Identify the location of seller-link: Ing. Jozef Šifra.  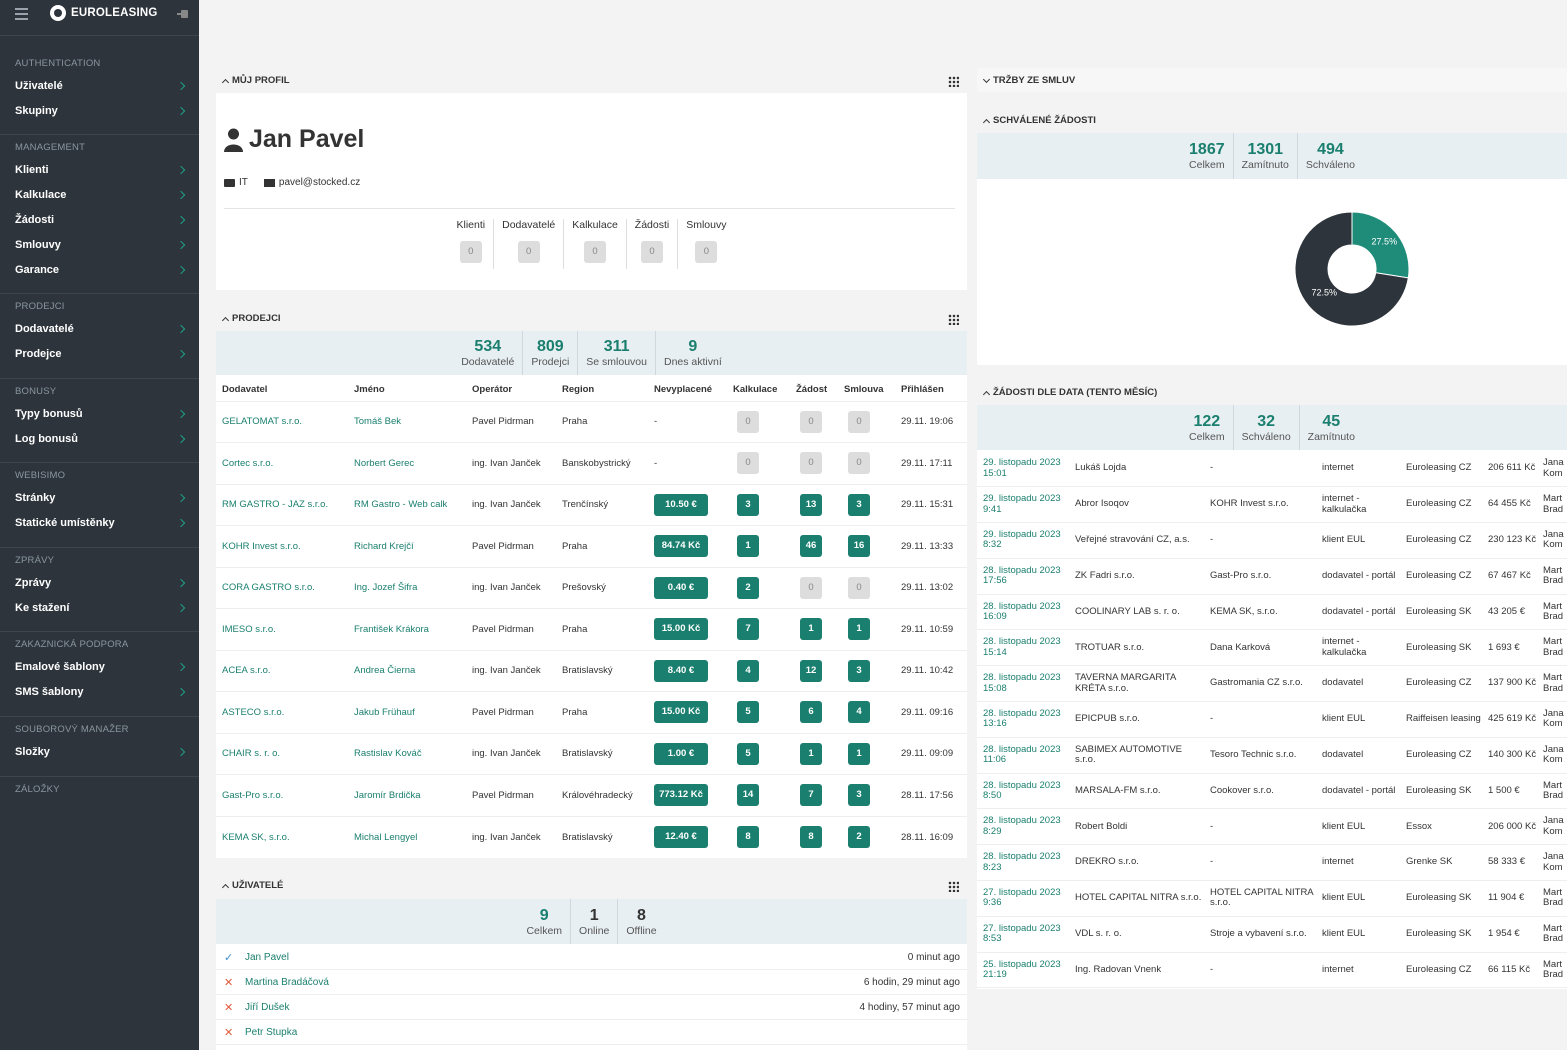
(385, 587).